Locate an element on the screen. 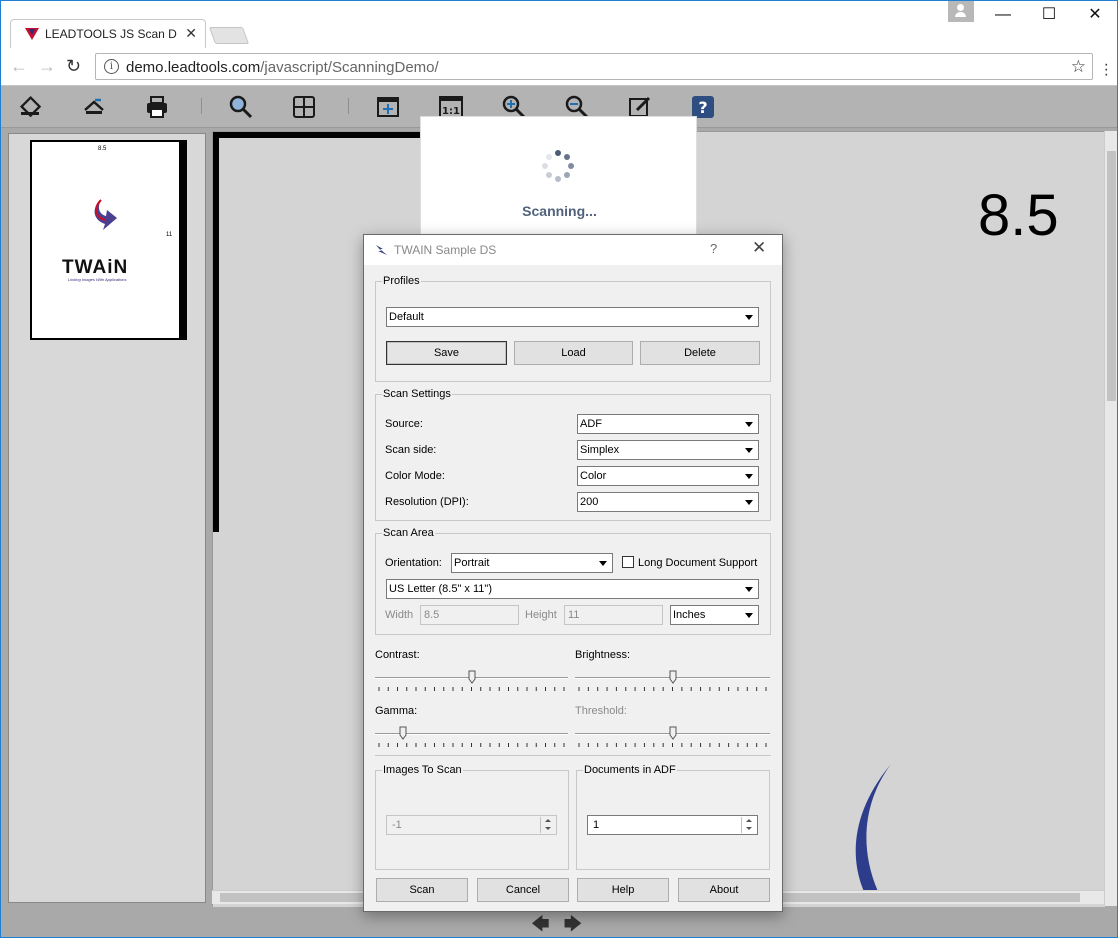 The height and width of the screenshot is (938, 1118). height-label: Height is located at coordinates (541, 615).